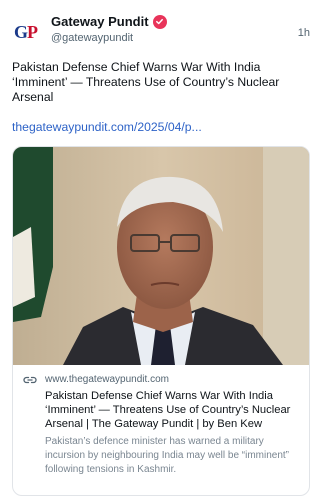 The height and width of the screenshot is (500, 322). Describe the element at coordinates (159, 21) in the screenshot. I see `verified-badge-icon` at that location.